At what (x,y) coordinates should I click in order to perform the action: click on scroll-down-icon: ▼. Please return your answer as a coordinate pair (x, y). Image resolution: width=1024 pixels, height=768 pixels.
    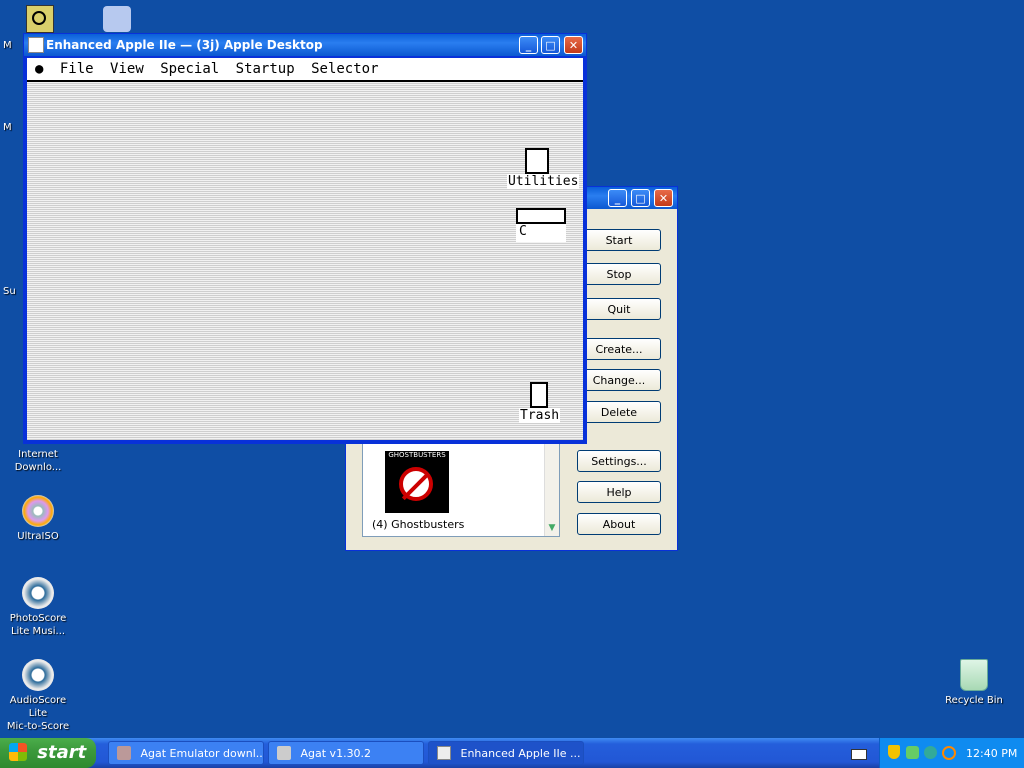
    Looking at the image, I should click on (552, 528).